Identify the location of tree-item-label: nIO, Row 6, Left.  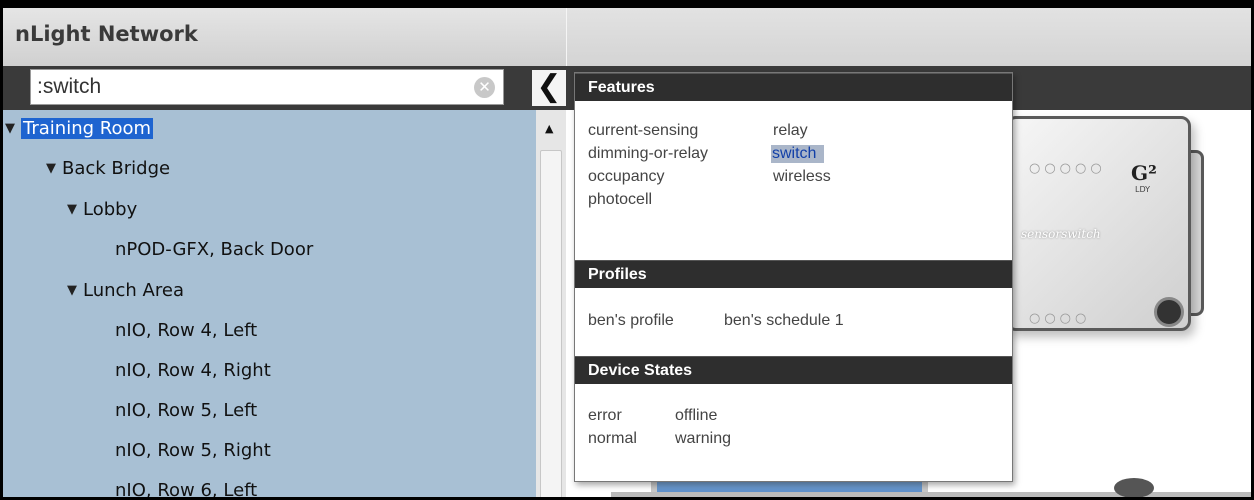
(186, 490).